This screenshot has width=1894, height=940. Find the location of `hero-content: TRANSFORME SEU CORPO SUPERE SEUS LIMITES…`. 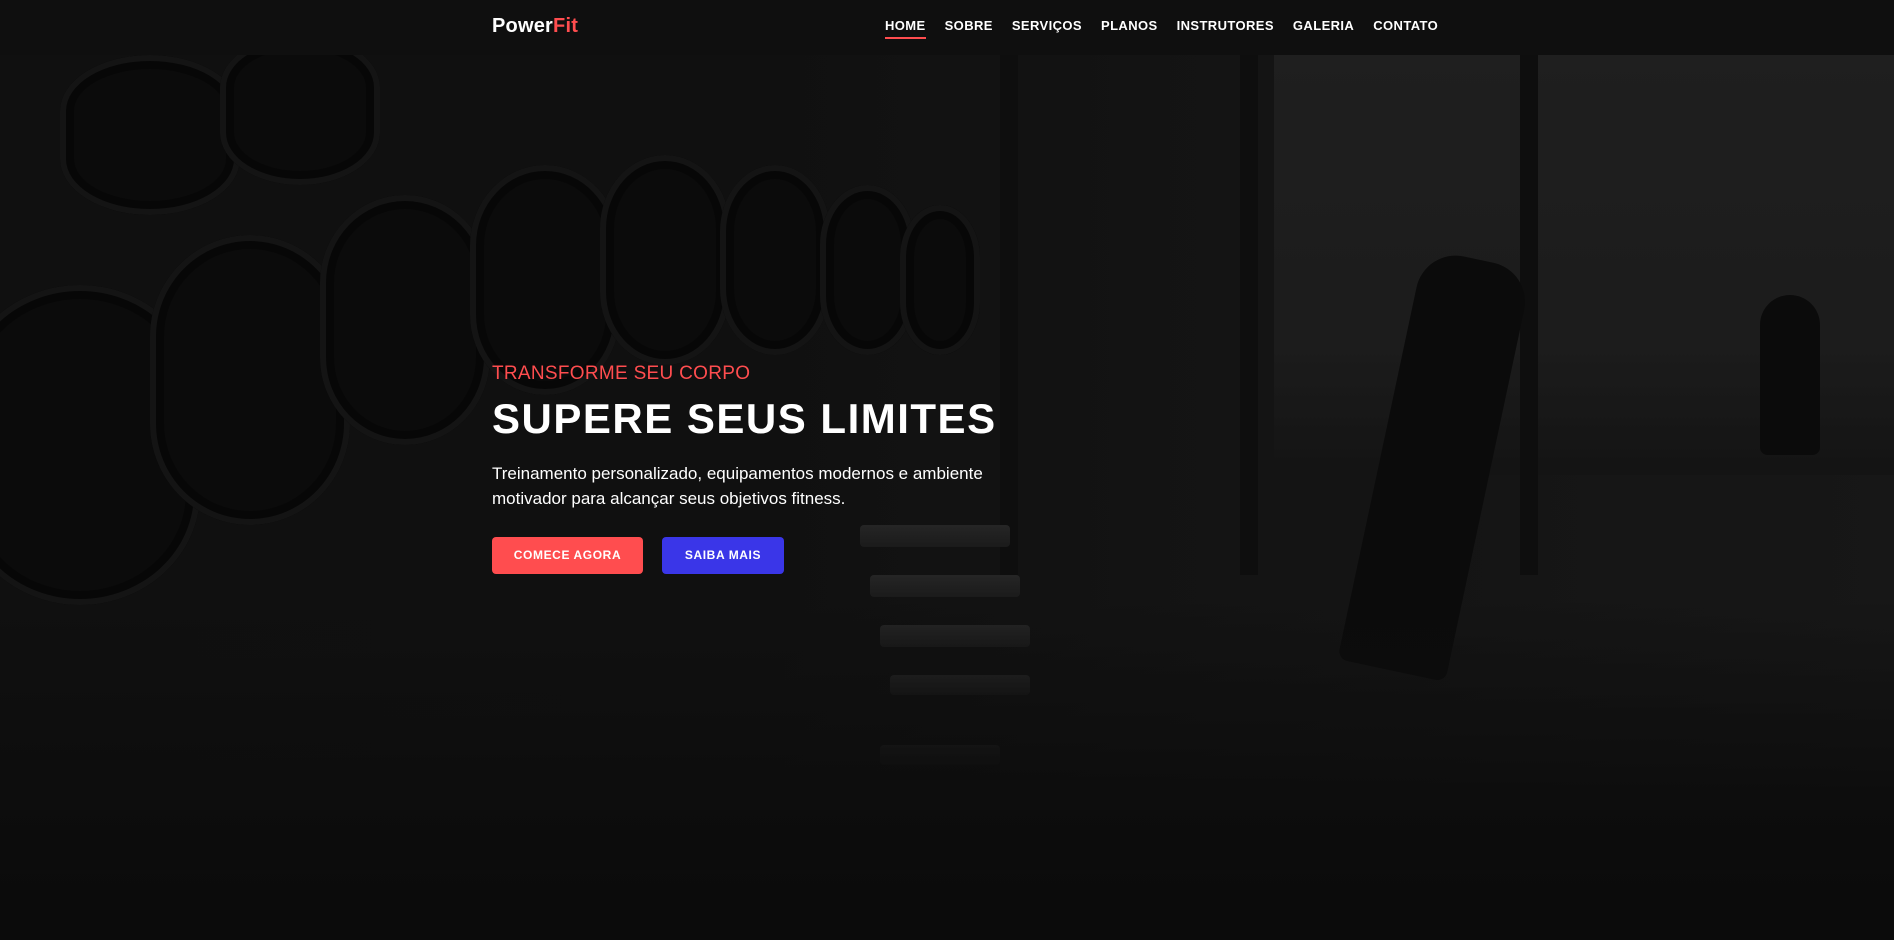

hero-content: TRANSFORME SEU CORPO SUPERE SEUS LIMITES… is located at coordinates (772, 469).